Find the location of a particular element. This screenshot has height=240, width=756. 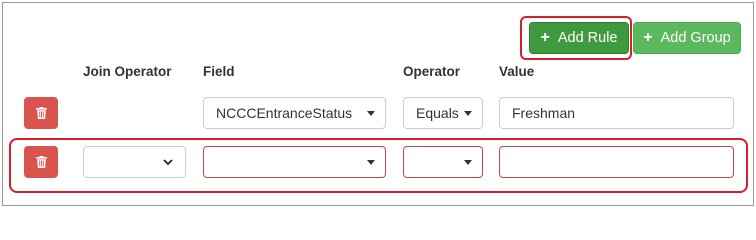

operator-select: Equals is located at coordinates (443, 113).